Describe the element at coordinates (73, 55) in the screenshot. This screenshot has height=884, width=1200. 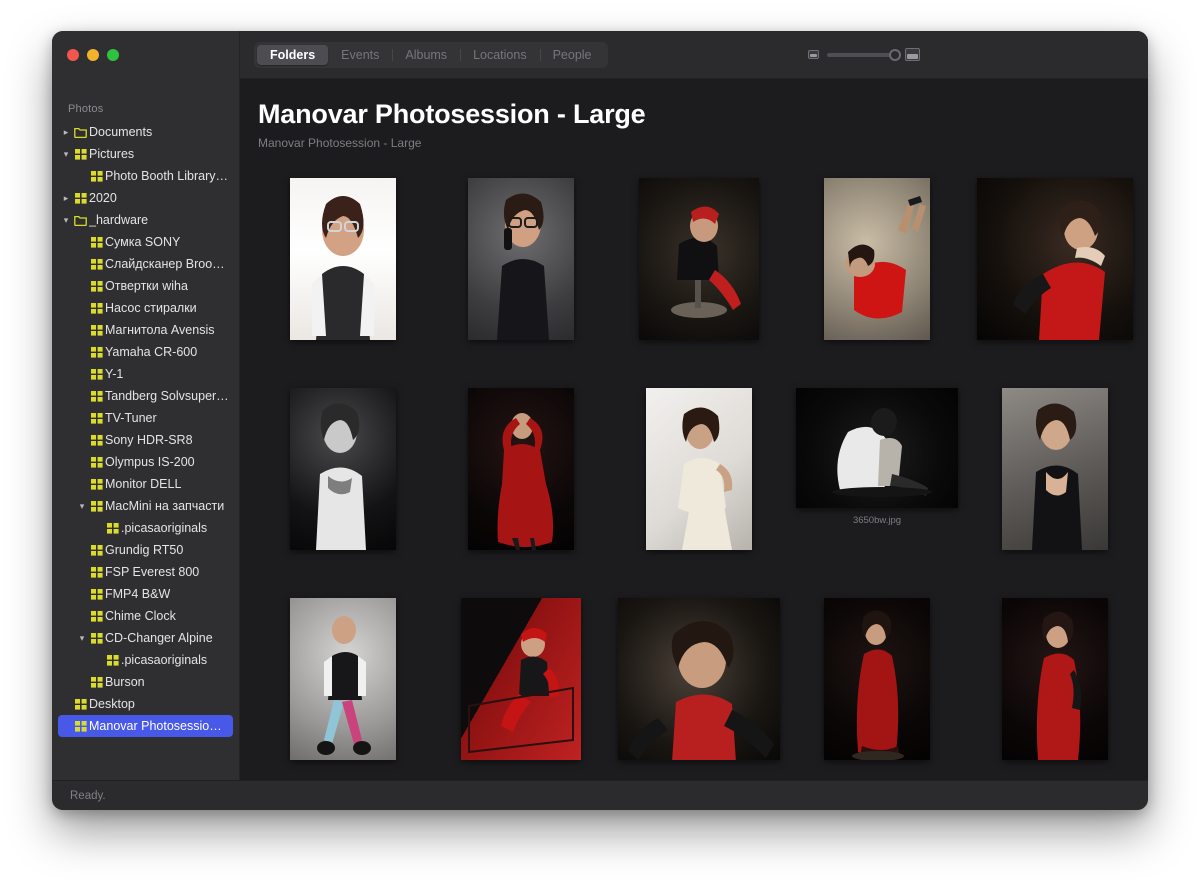
I see `close-button` at that location.